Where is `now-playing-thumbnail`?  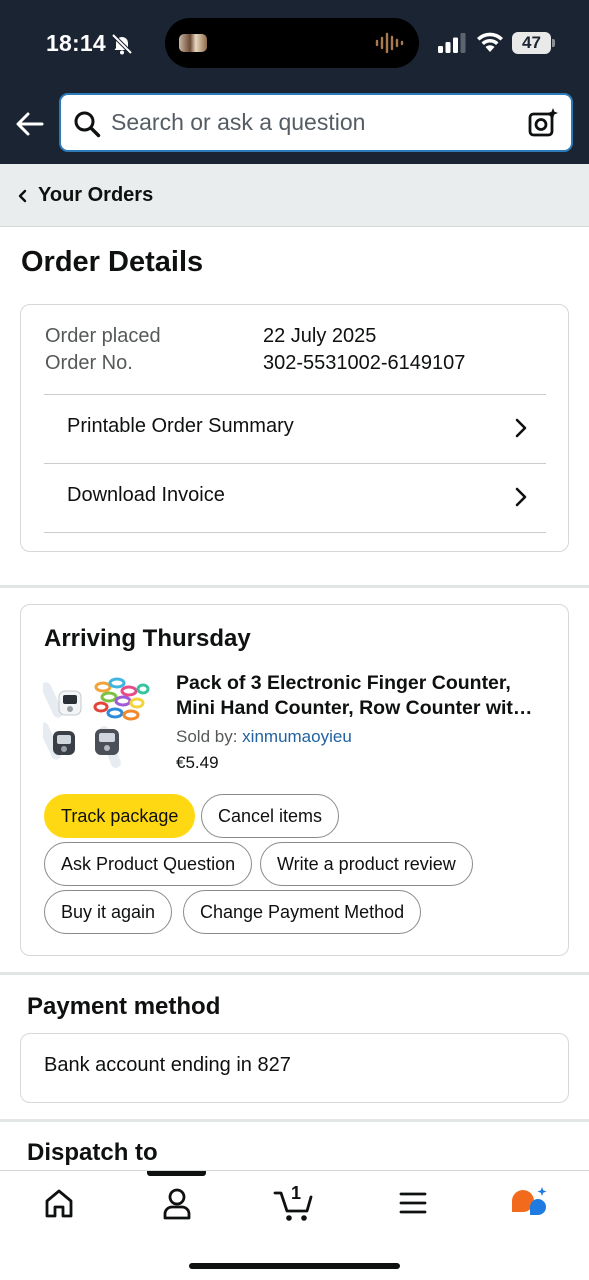
now-playing-thumbnail is located at coordinates (193, 43).